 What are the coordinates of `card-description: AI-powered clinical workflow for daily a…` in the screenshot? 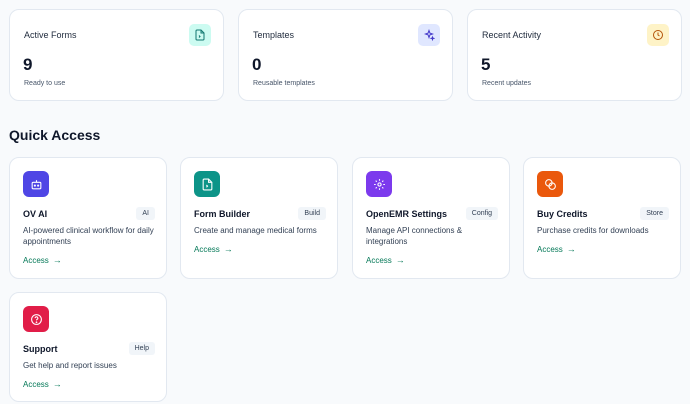 It's located at (88, 236).